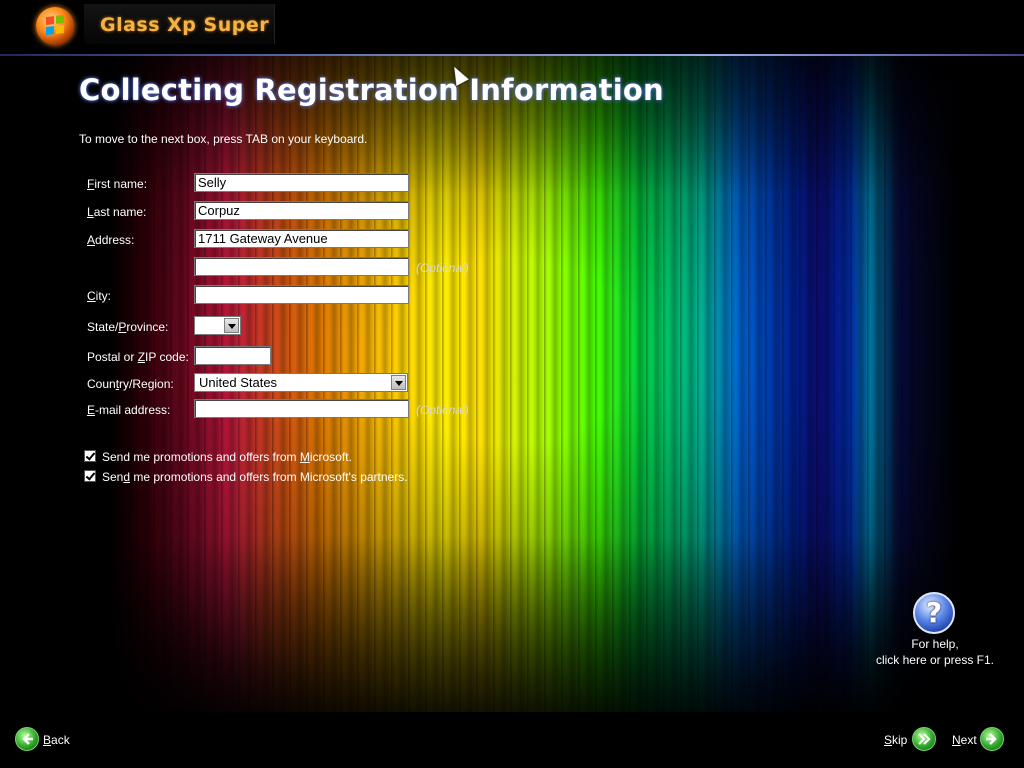 The width and height of the screenshot is (1024, 768). Describe the element at coordinates (141, 357) in the screenshot. I see `label-accesskey: Z` at that location.